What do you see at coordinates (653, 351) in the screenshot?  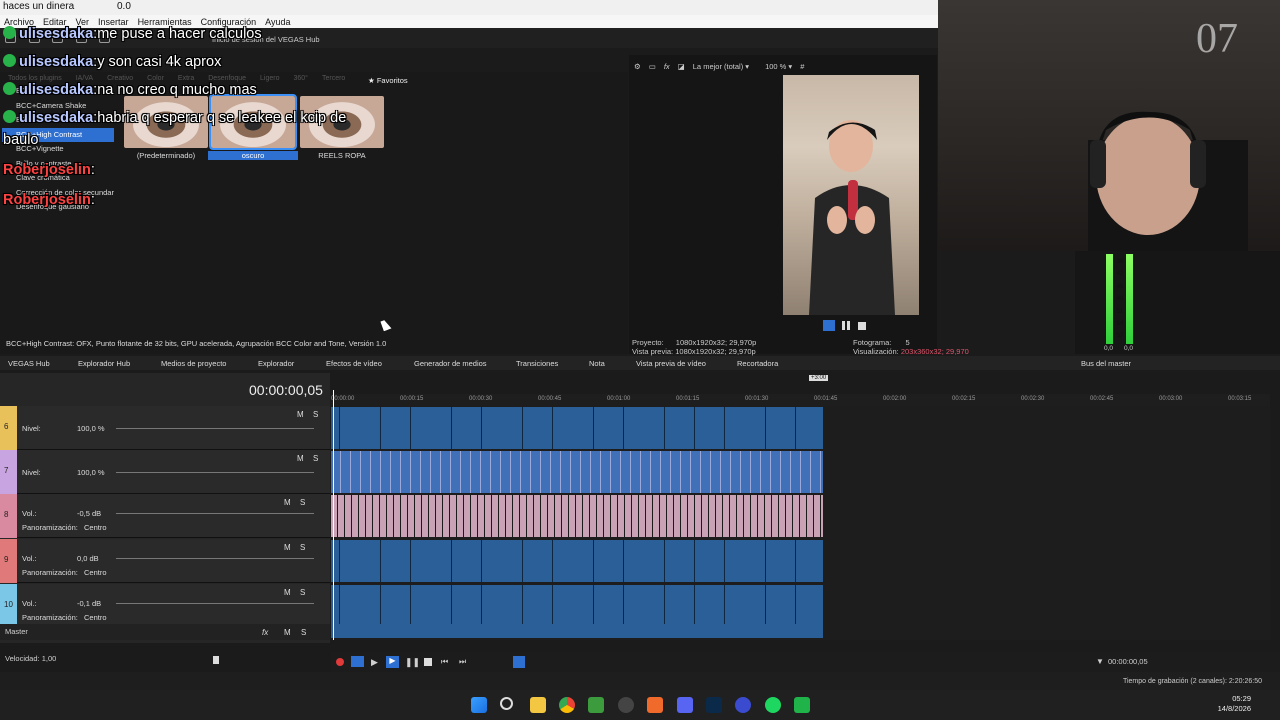 I see `previa-label: Vista previa:` at bounding box center [653, 351].